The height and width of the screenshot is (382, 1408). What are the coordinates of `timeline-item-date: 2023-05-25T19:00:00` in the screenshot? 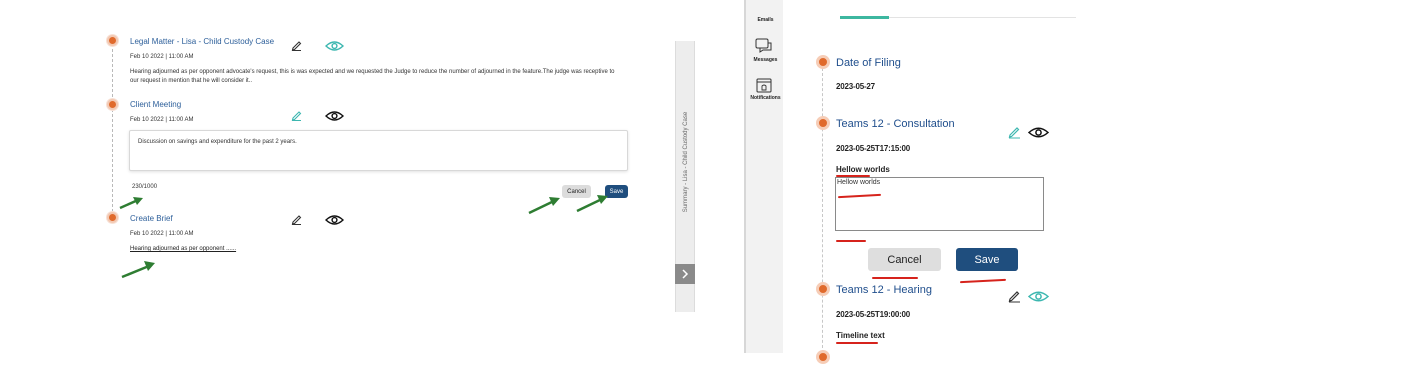 It's located at (873, 314).